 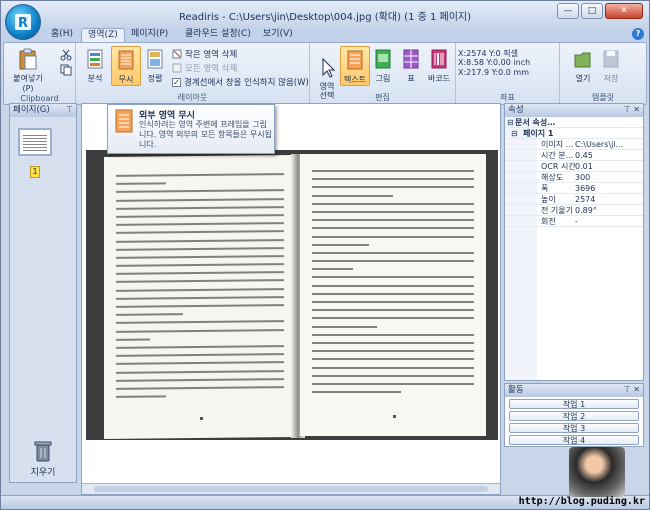 I want to click on property-row: 폭 3696, so click(x=574, y=189).